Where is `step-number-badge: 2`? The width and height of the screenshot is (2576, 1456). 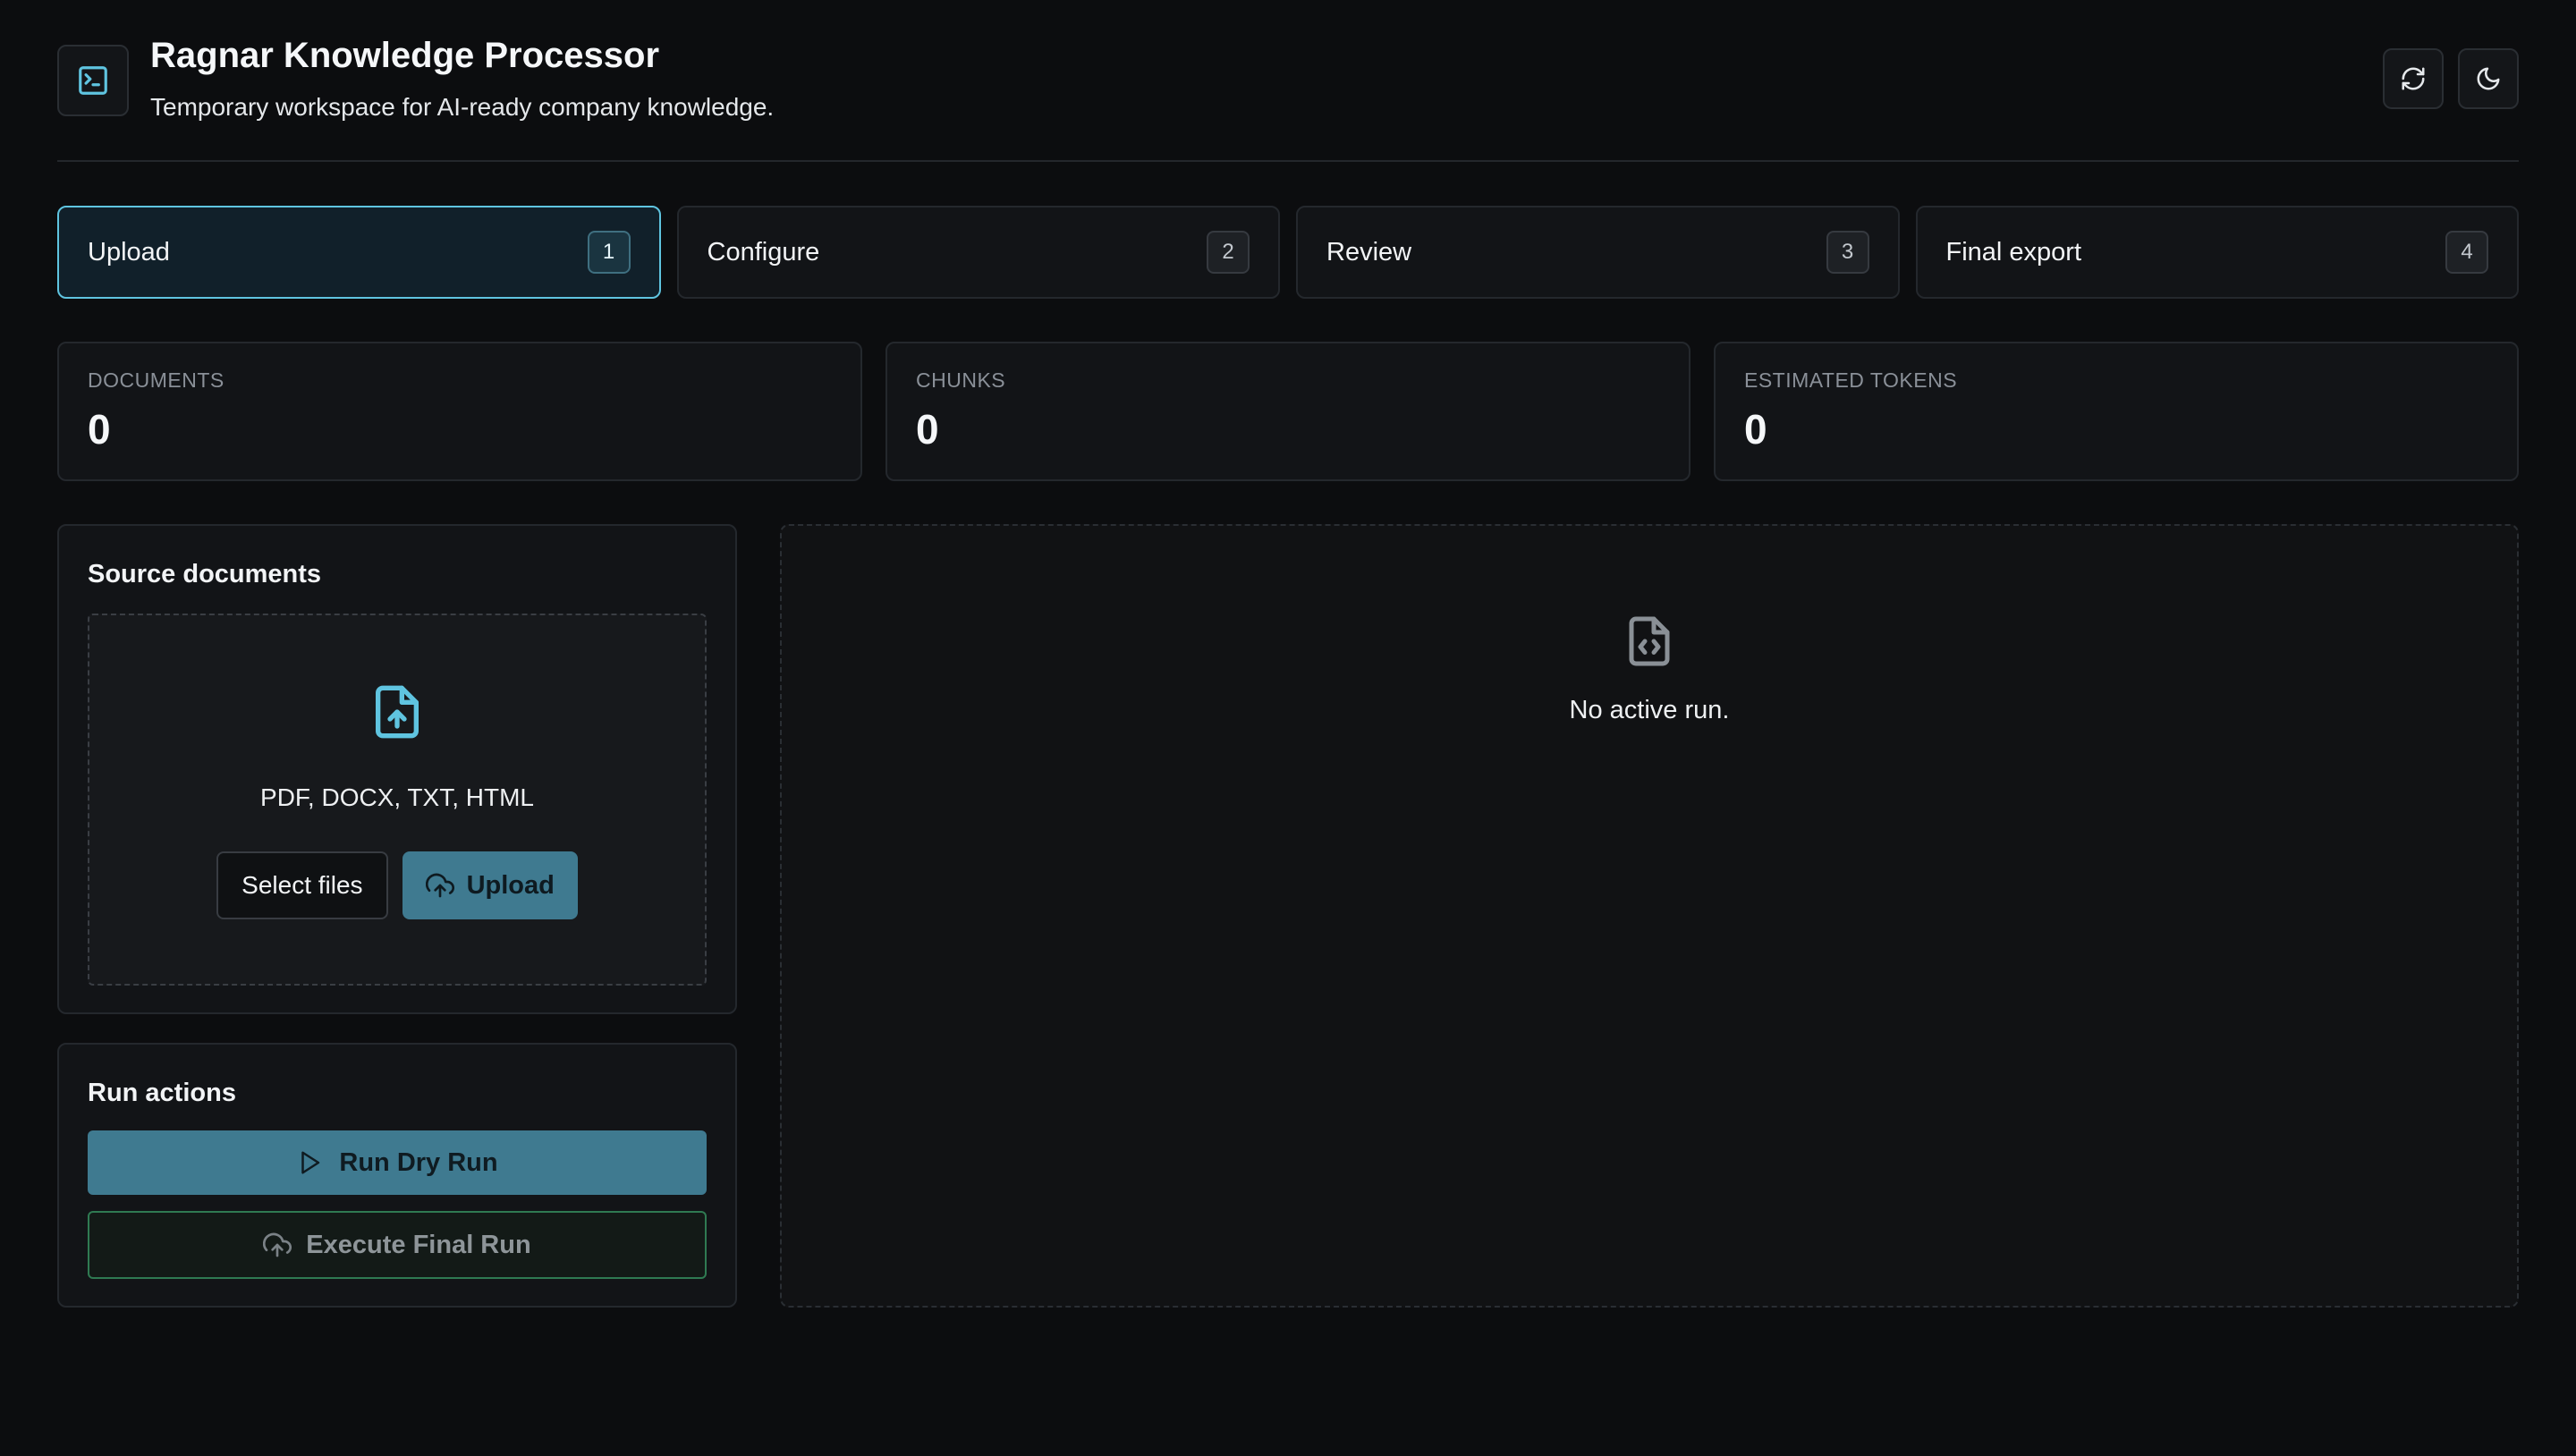
step-number-badge: 2 is located at coordinates (1228, 252).